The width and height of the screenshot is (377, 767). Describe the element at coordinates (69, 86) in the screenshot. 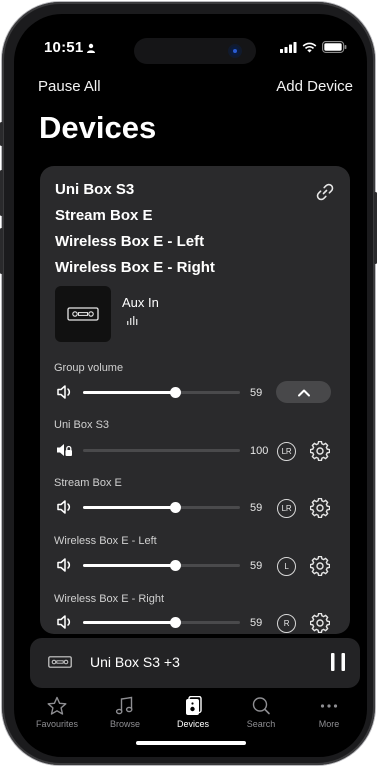

I see `pause-all-button: Pause All` at that location.